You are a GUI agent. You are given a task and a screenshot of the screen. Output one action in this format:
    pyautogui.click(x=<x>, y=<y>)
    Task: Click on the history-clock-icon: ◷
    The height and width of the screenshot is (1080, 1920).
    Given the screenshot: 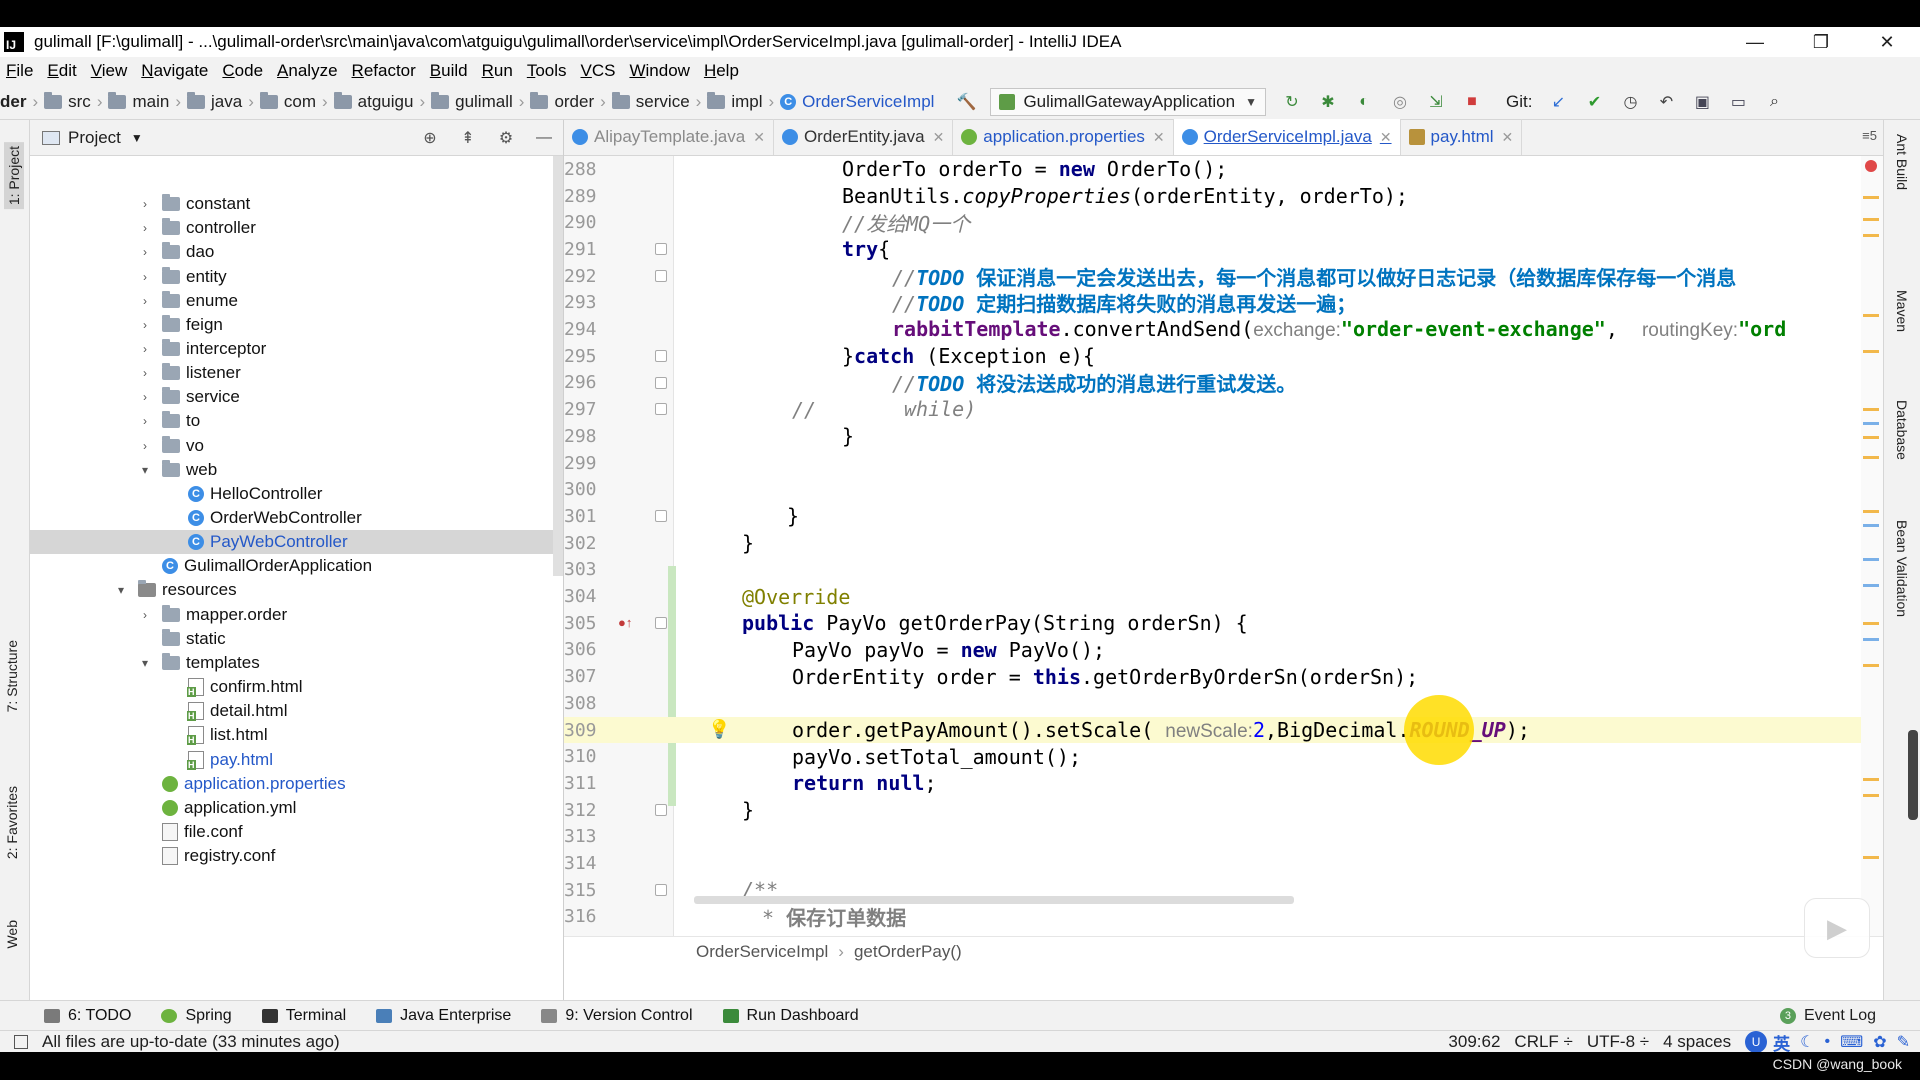 What is the action you would take?
    pyautogui.click(x=1630, y=102)
    